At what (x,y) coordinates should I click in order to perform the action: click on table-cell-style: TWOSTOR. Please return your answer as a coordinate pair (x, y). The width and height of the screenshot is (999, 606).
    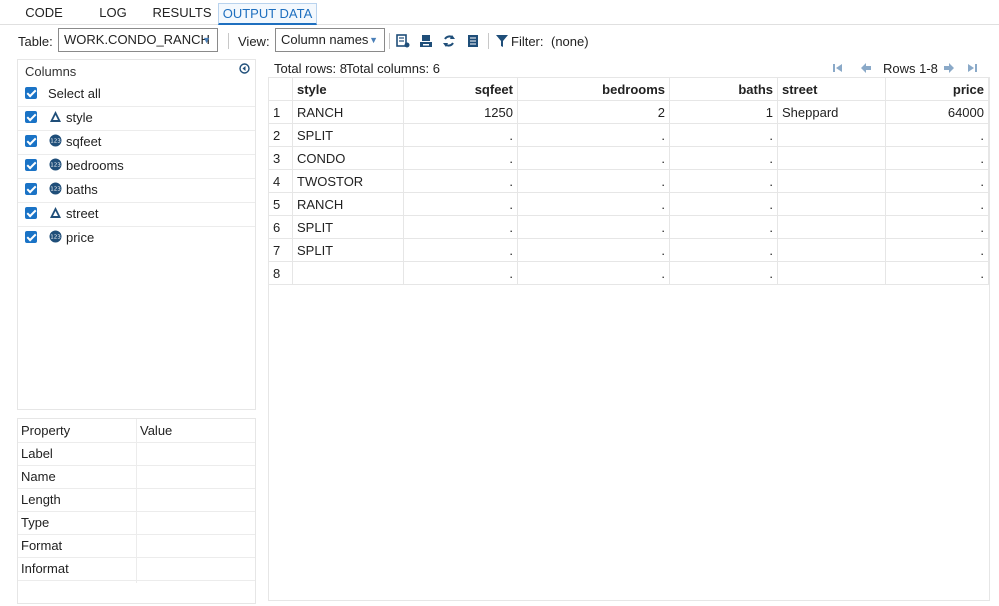
    Looking at the image, I should click on (348, 181).